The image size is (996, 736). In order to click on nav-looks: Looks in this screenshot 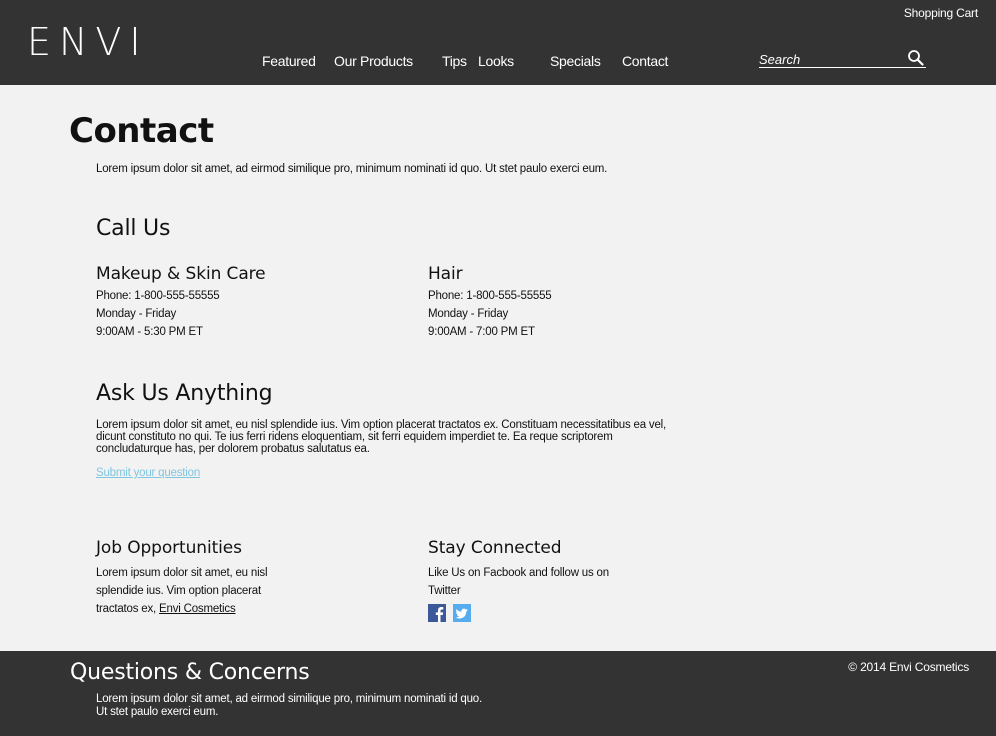, I will do `click(496, 61)`.